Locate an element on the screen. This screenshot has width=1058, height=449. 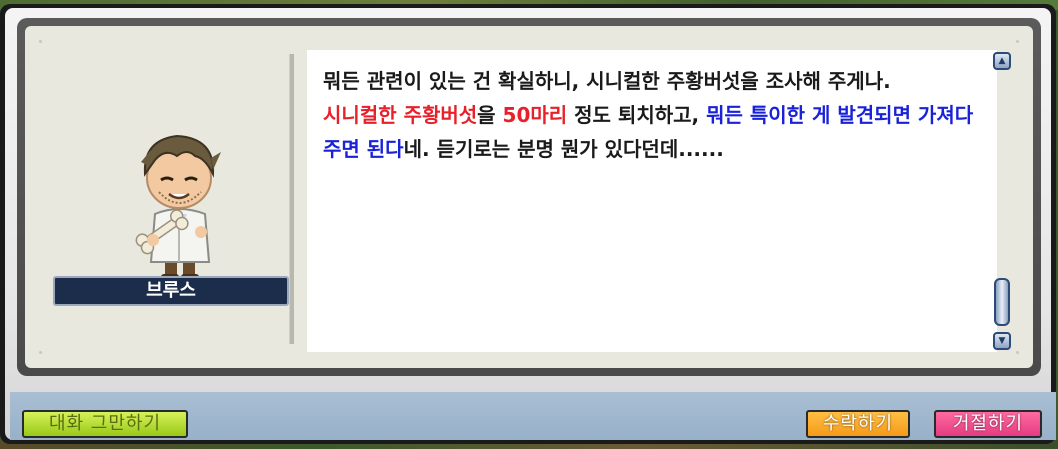
npc-name-plate: 브루스 is located at coordinates (171, 291).